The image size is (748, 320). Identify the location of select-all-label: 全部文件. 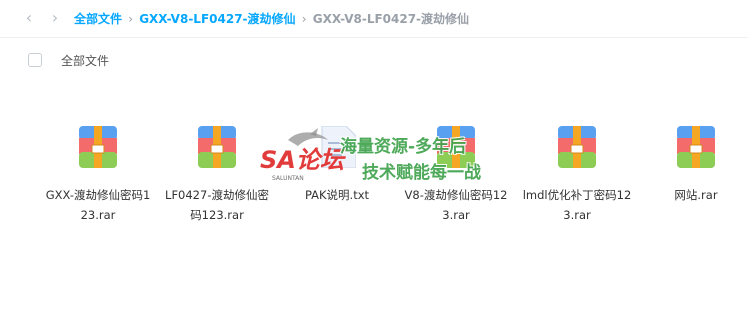
(85, 61).